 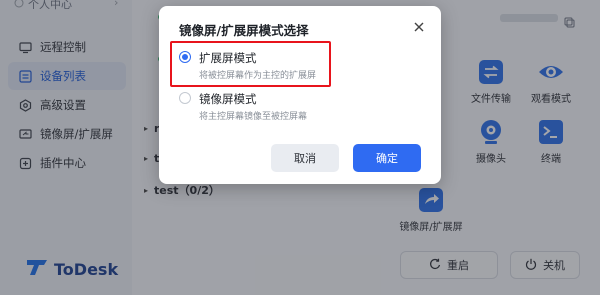 I want to click on cancel-button: 取消, so click(x=305, y=158).